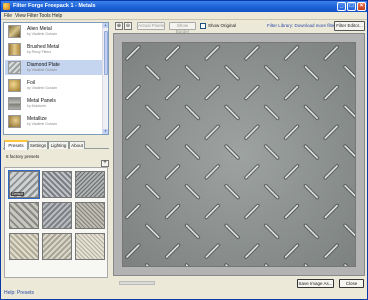  I want to click on tab-about: About, so click(77, 145).